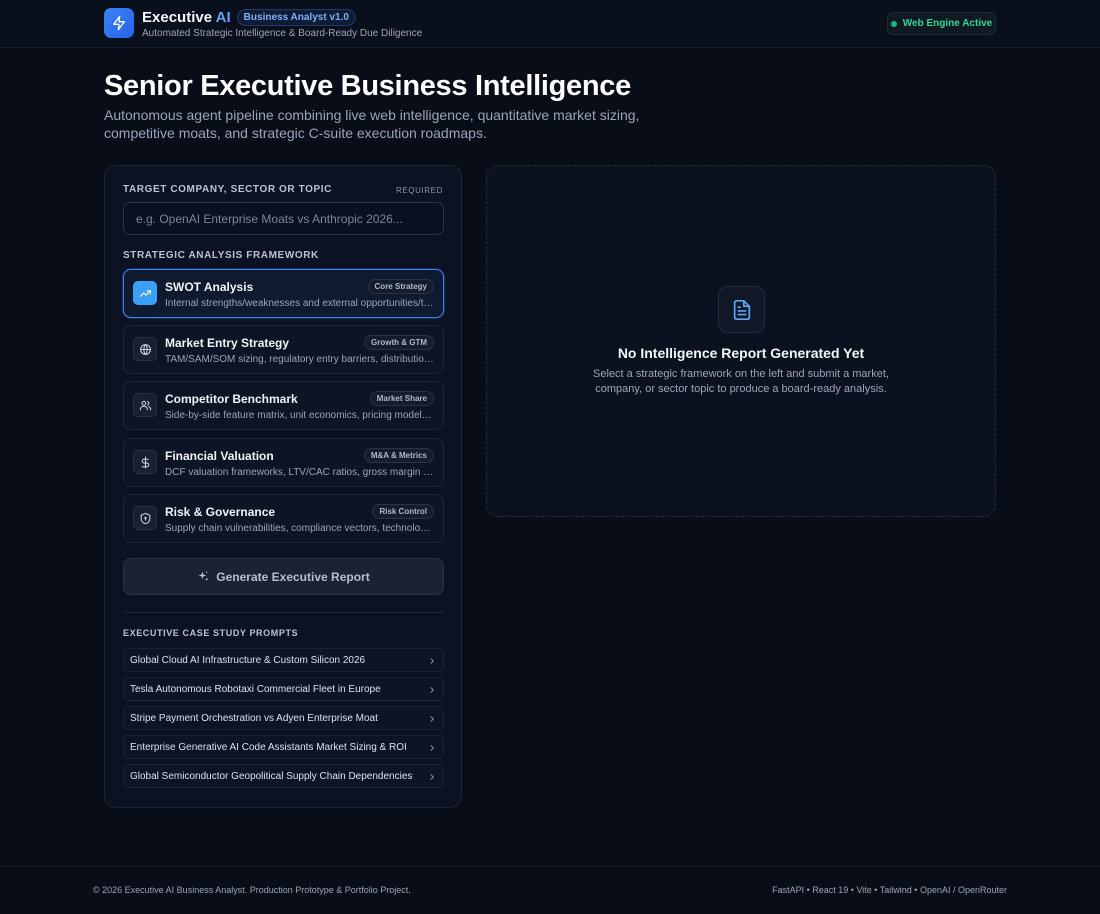 The image size is (1100, 914). What do you see at coordinates (367, 86) in the screenshot?
I see `page-title: Senior Executive Business Intelligence` at bounding box center [367, 86].